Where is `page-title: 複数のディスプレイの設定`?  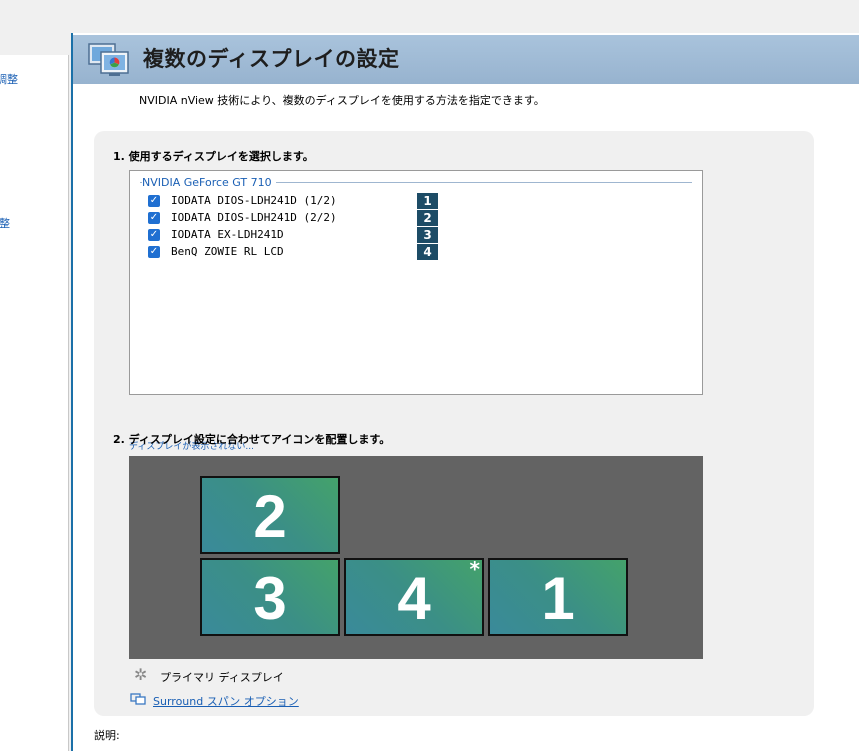 page-title: 複数のディスプレイの設定 is located at coordinates (271, 59).